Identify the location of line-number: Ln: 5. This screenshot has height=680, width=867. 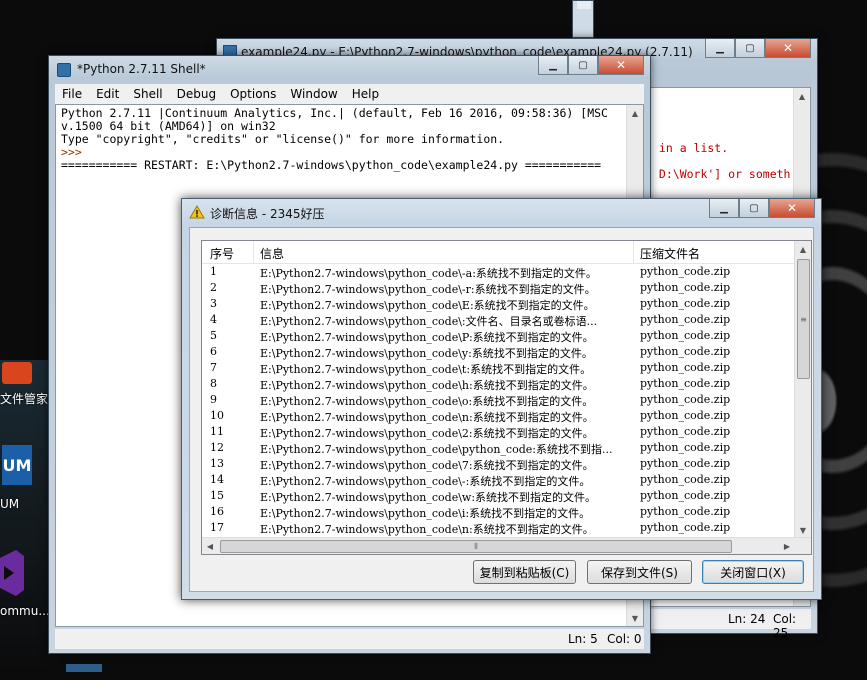
(583, 639).